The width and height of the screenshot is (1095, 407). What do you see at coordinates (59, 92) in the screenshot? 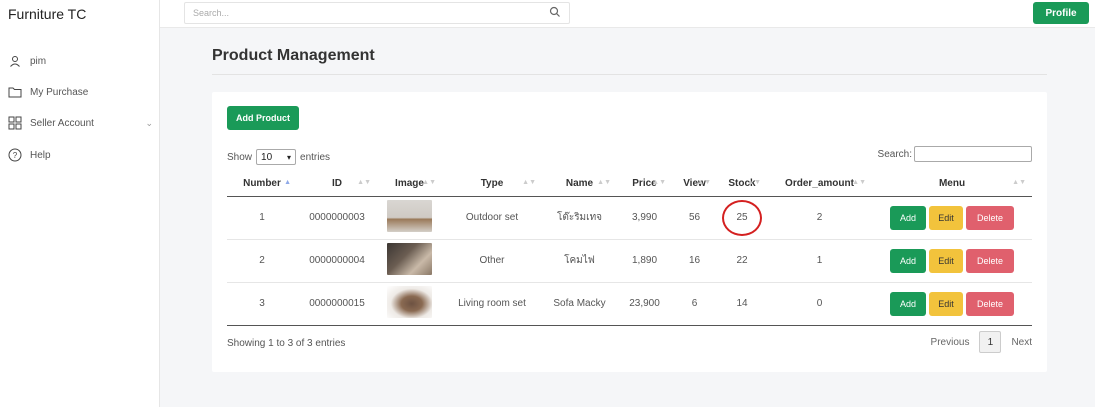
I see `sidebar-item-label: My Purchase` at bounding box center [59, 92].